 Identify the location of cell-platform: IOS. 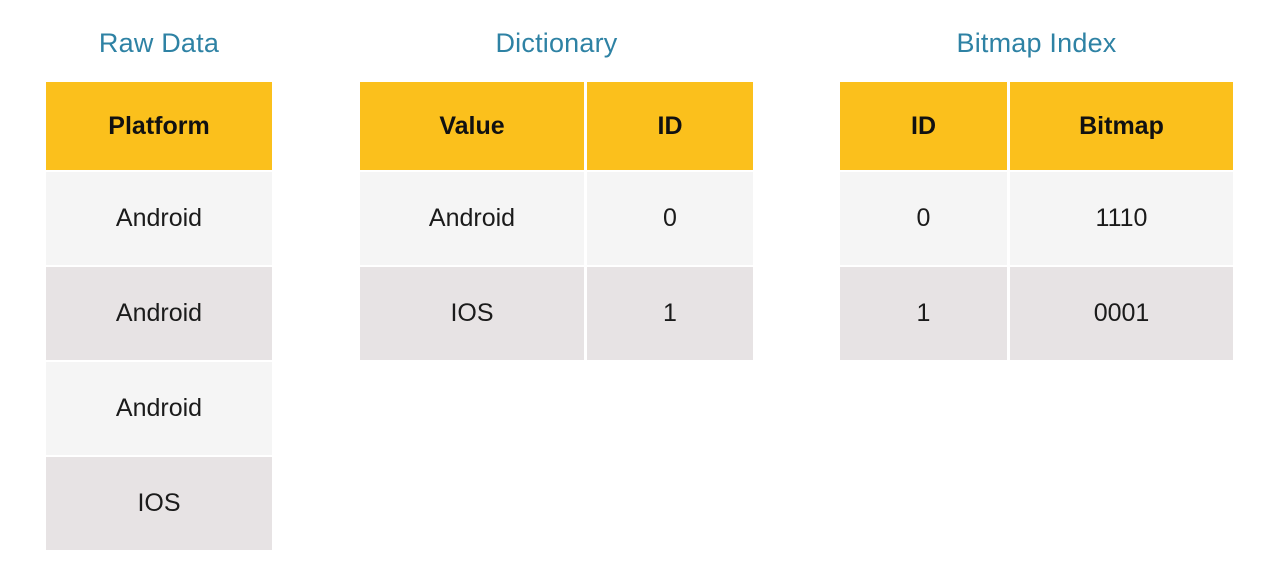
(159, 503).